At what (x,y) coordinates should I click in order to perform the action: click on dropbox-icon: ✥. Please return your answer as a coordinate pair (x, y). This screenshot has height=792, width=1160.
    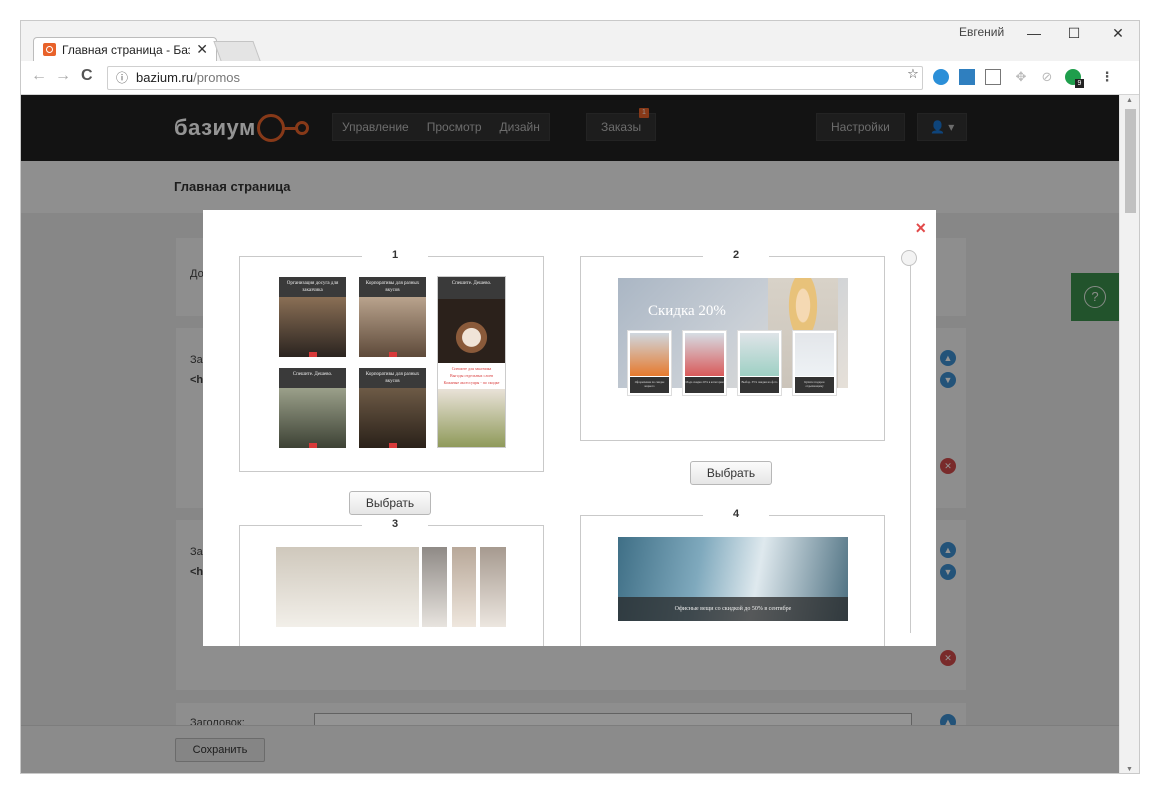
    Looking at the image, I should click on (1021, 77).